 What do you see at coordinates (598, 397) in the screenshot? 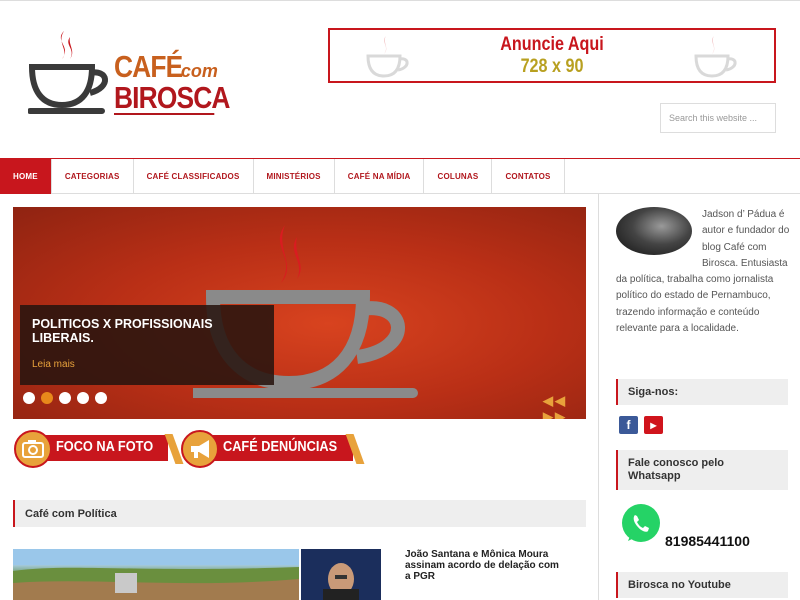
I see `sidebar-divider` at bounding box center [598, 397].